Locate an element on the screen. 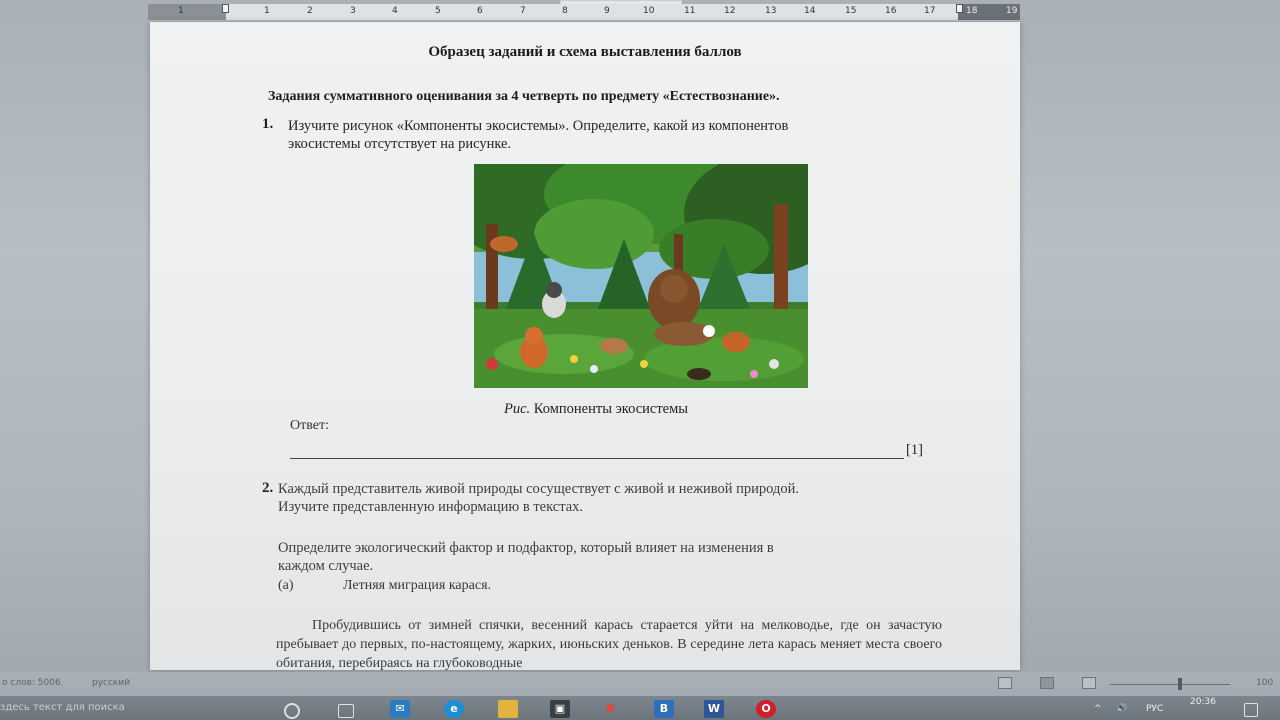 This screenshot has width=1280, height=720. notifications-icon is located at coordinates (1251, 710).